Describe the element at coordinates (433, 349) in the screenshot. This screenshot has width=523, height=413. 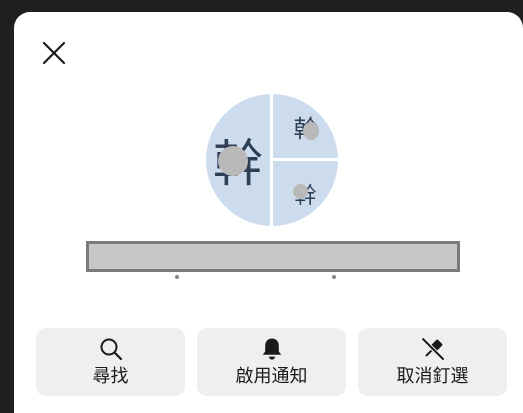
I see `unpin-icon` at that location.